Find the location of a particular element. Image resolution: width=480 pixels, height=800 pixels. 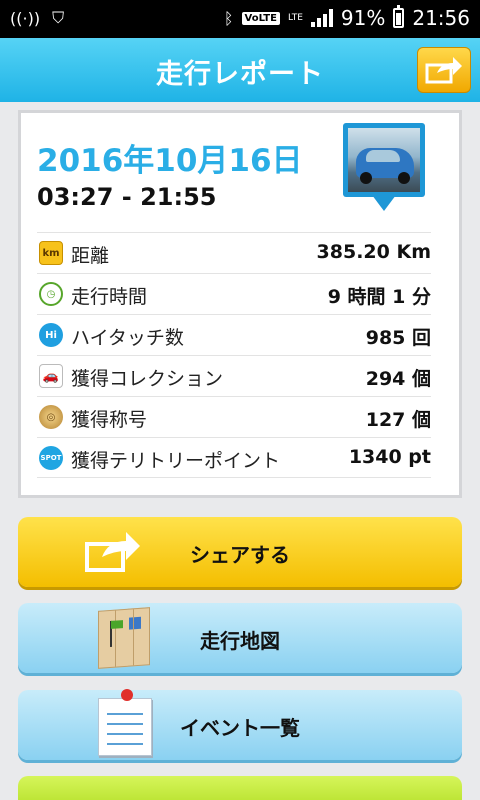

share-button: シェアする is located at coordinates (240, 552).